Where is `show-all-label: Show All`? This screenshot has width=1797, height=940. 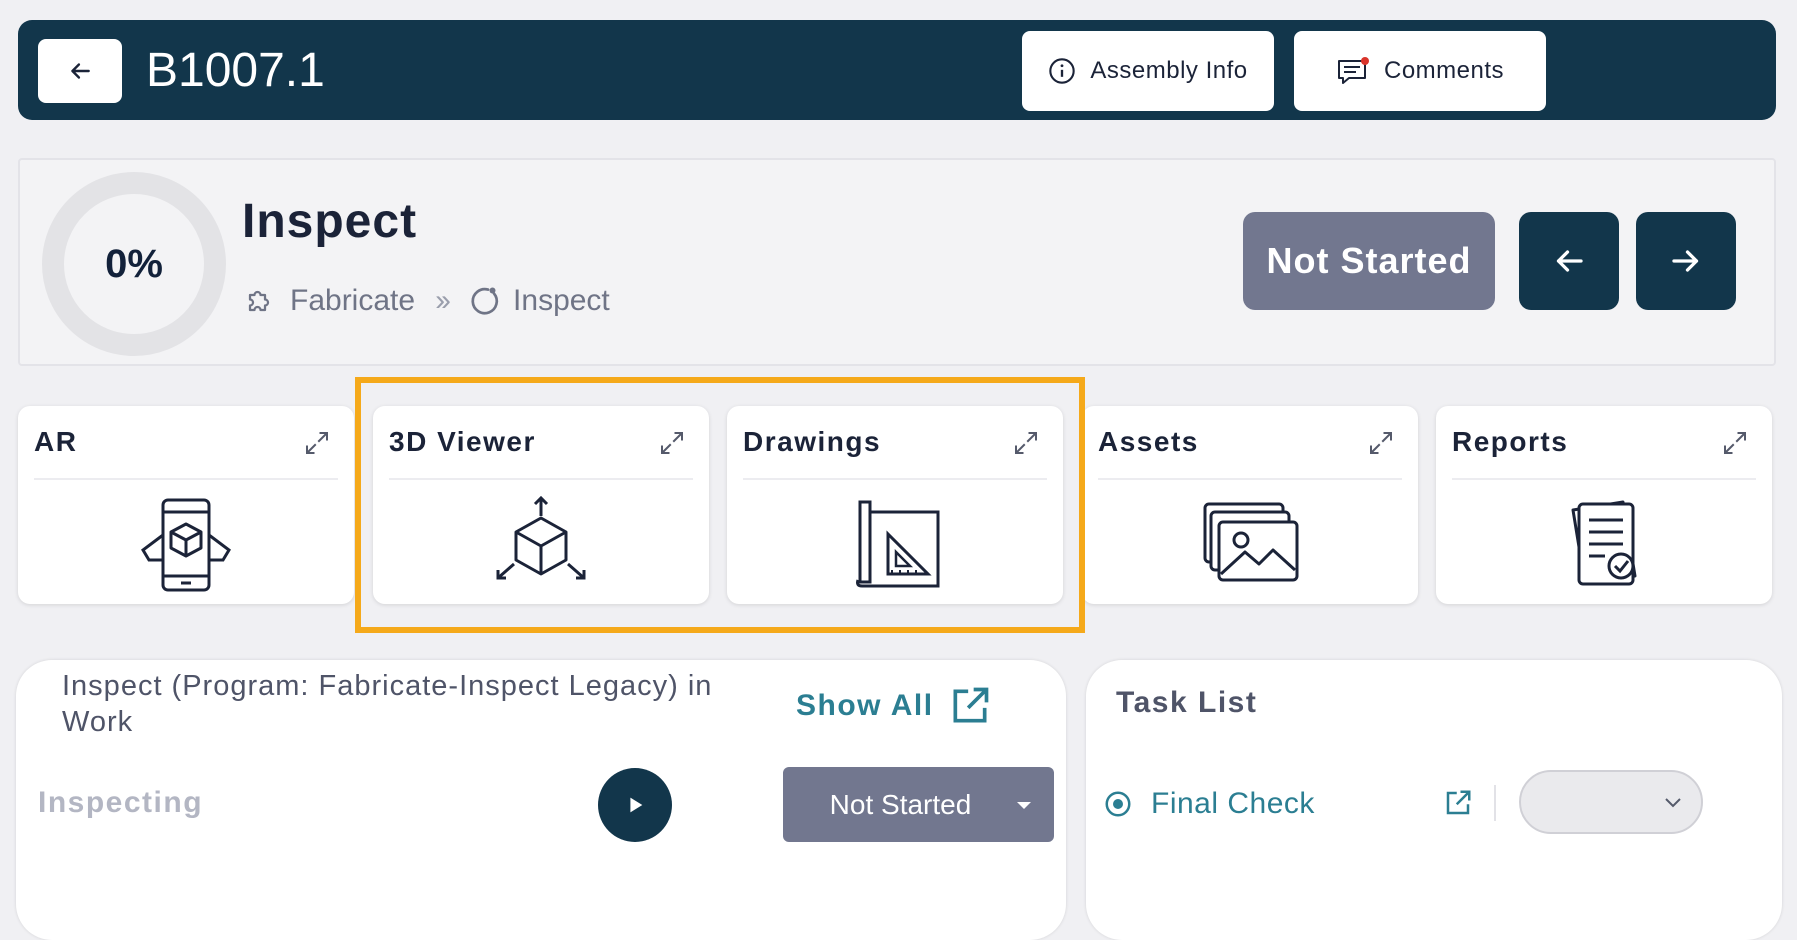
show-all-label: Show All is located at coordinates (865, 705).